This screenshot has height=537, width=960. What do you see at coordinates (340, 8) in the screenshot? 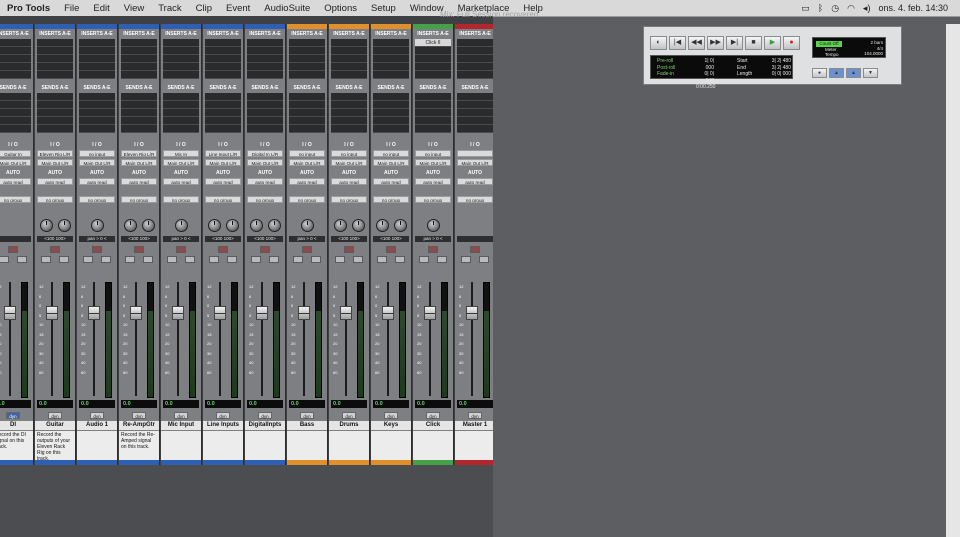
I see `menu-options: Options` at bounding box center [340, 8].